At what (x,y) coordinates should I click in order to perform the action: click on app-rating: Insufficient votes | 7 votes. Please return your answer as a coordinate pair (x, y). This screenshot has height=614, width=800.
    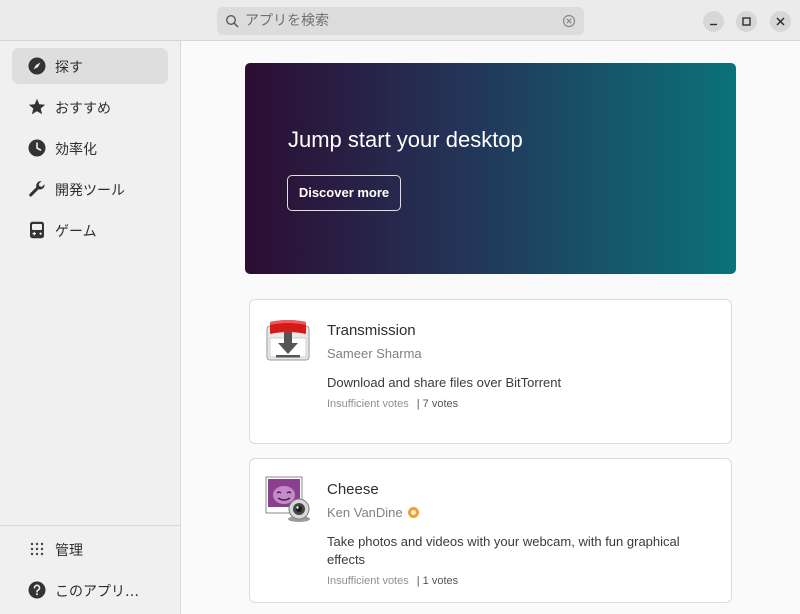
    Looking at the image, I should click on (392, 404).